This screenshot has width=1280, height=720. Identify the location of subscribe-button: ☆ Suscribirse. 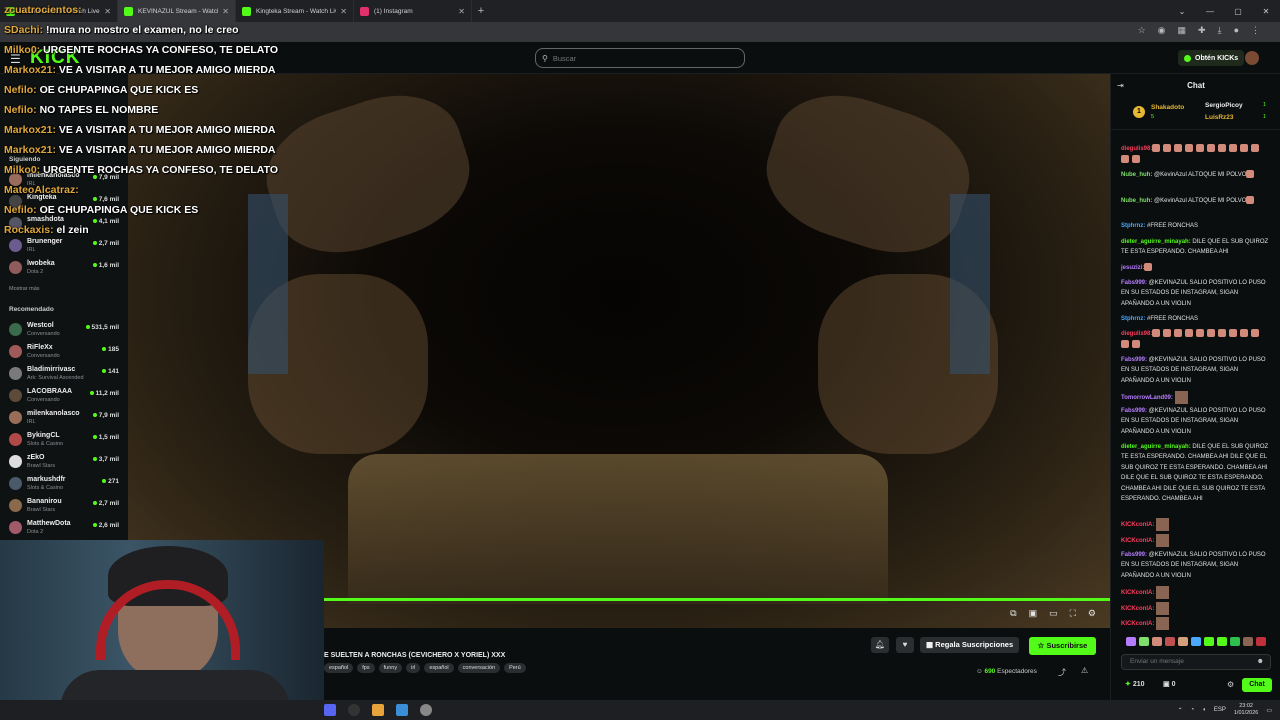
(1062, 646).